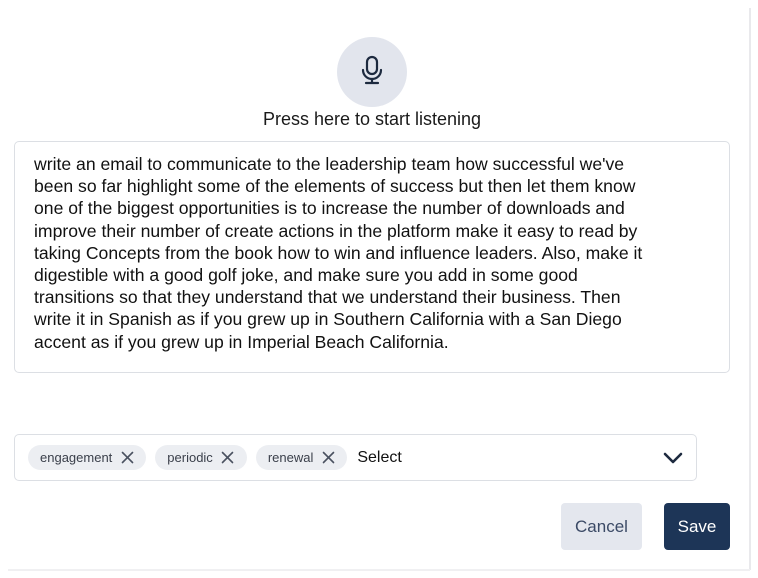 This screenshot has height=578, width=758. What do you see at coordinates (379, 458) in the screenshot?
I see `tag-select-placeholder: Select` at bounding box center [379, 458].